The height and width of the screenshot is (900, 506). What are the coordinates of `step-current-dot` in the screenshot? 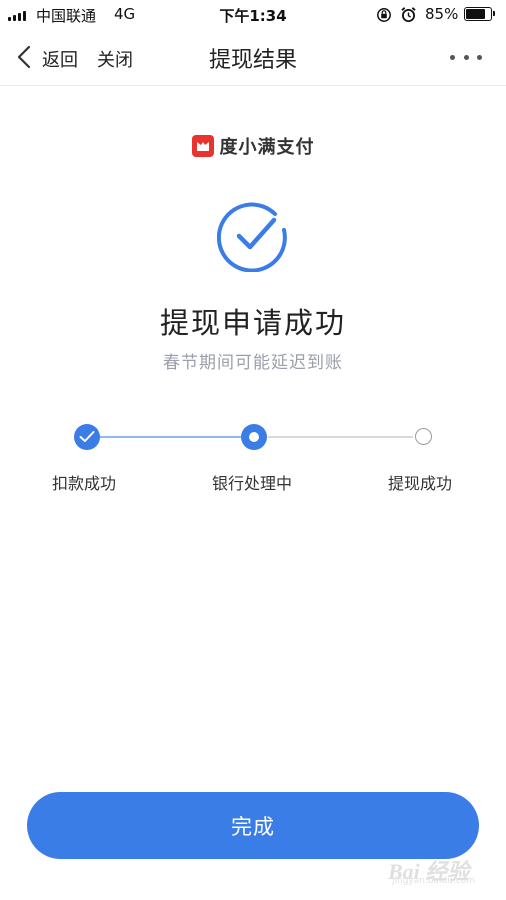 It's located at (254, 437).